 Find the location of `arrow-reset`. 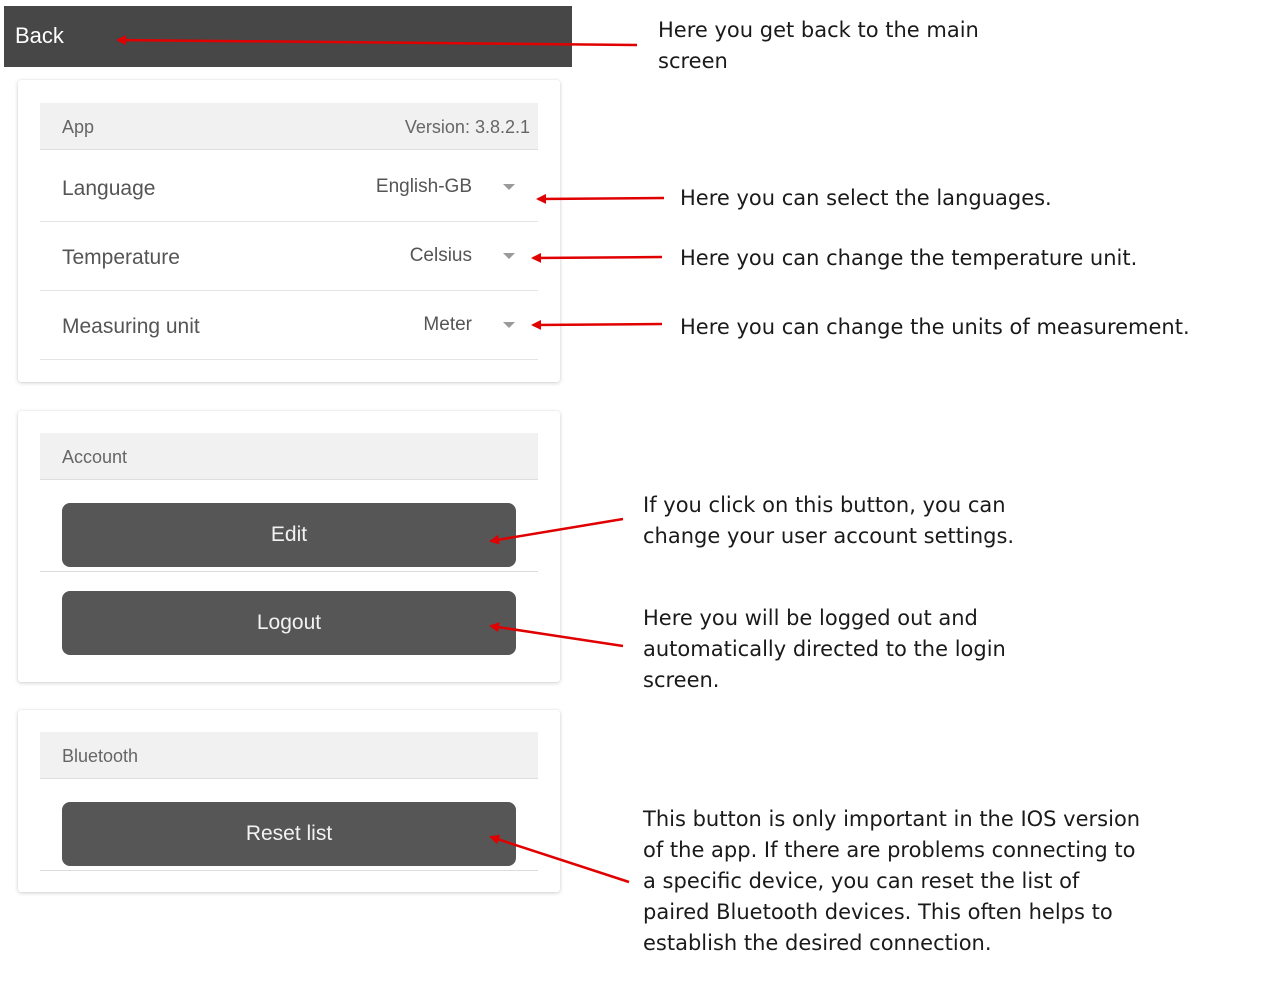

arrow-reset is located at coordinates (559, 859).